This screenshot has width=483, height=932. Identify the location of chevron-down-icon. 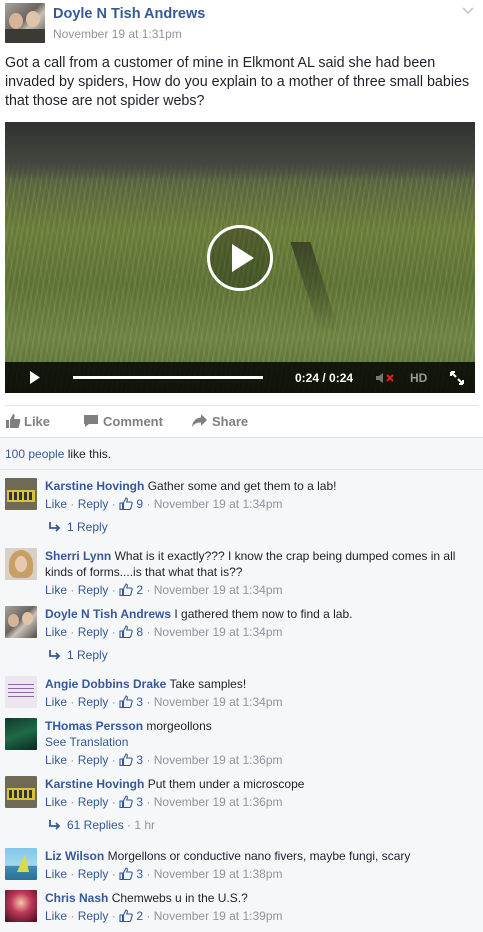
(468, 11).